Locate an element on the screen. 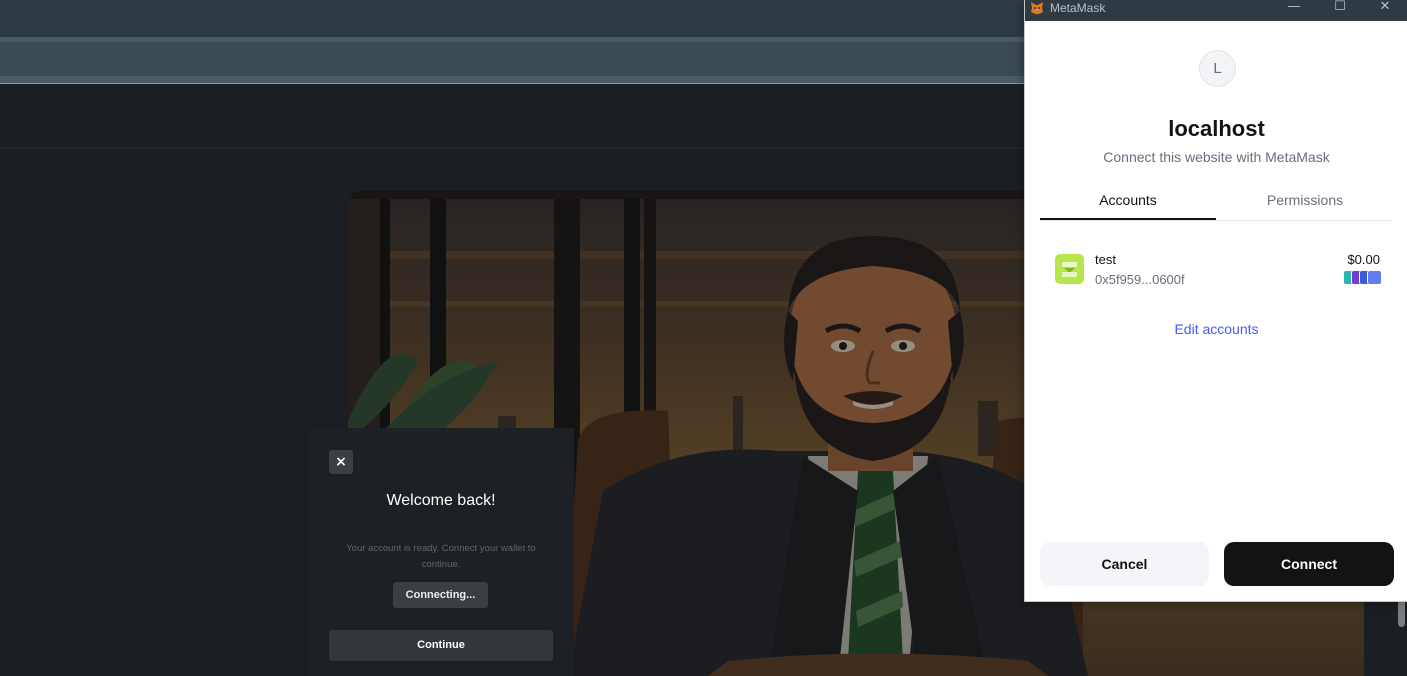 This screenshot has width=1407, height=676. permission-tabs: Accounts Permissions is located at coordinates (1216, 203).